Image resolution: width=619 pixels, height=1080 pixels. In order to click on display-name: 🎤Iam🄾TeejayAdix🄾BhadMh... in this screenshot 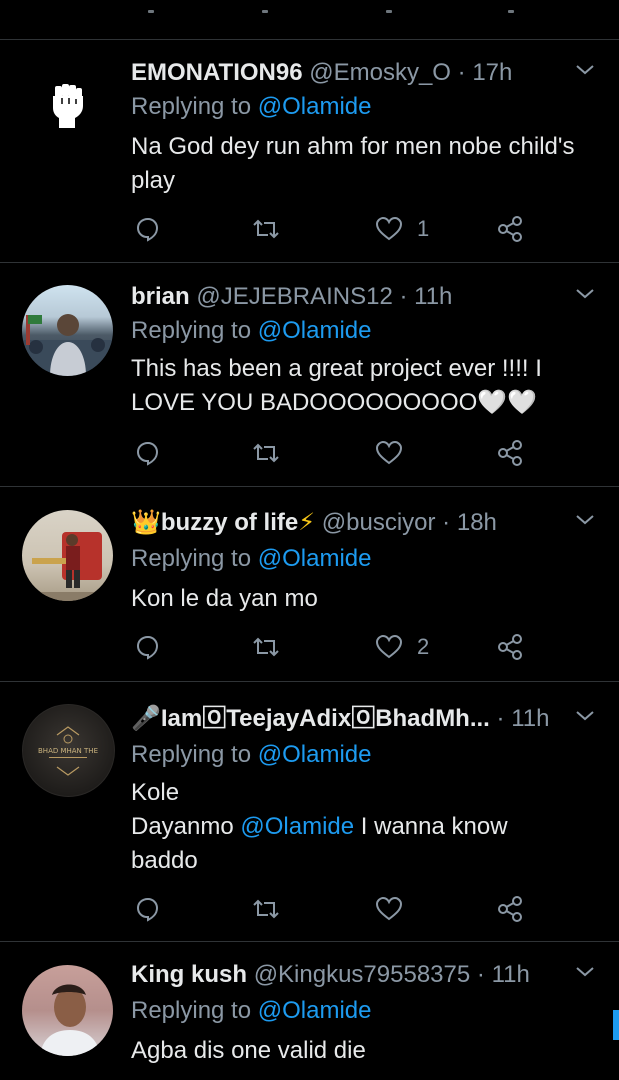, I will do `click(310, 718)`.